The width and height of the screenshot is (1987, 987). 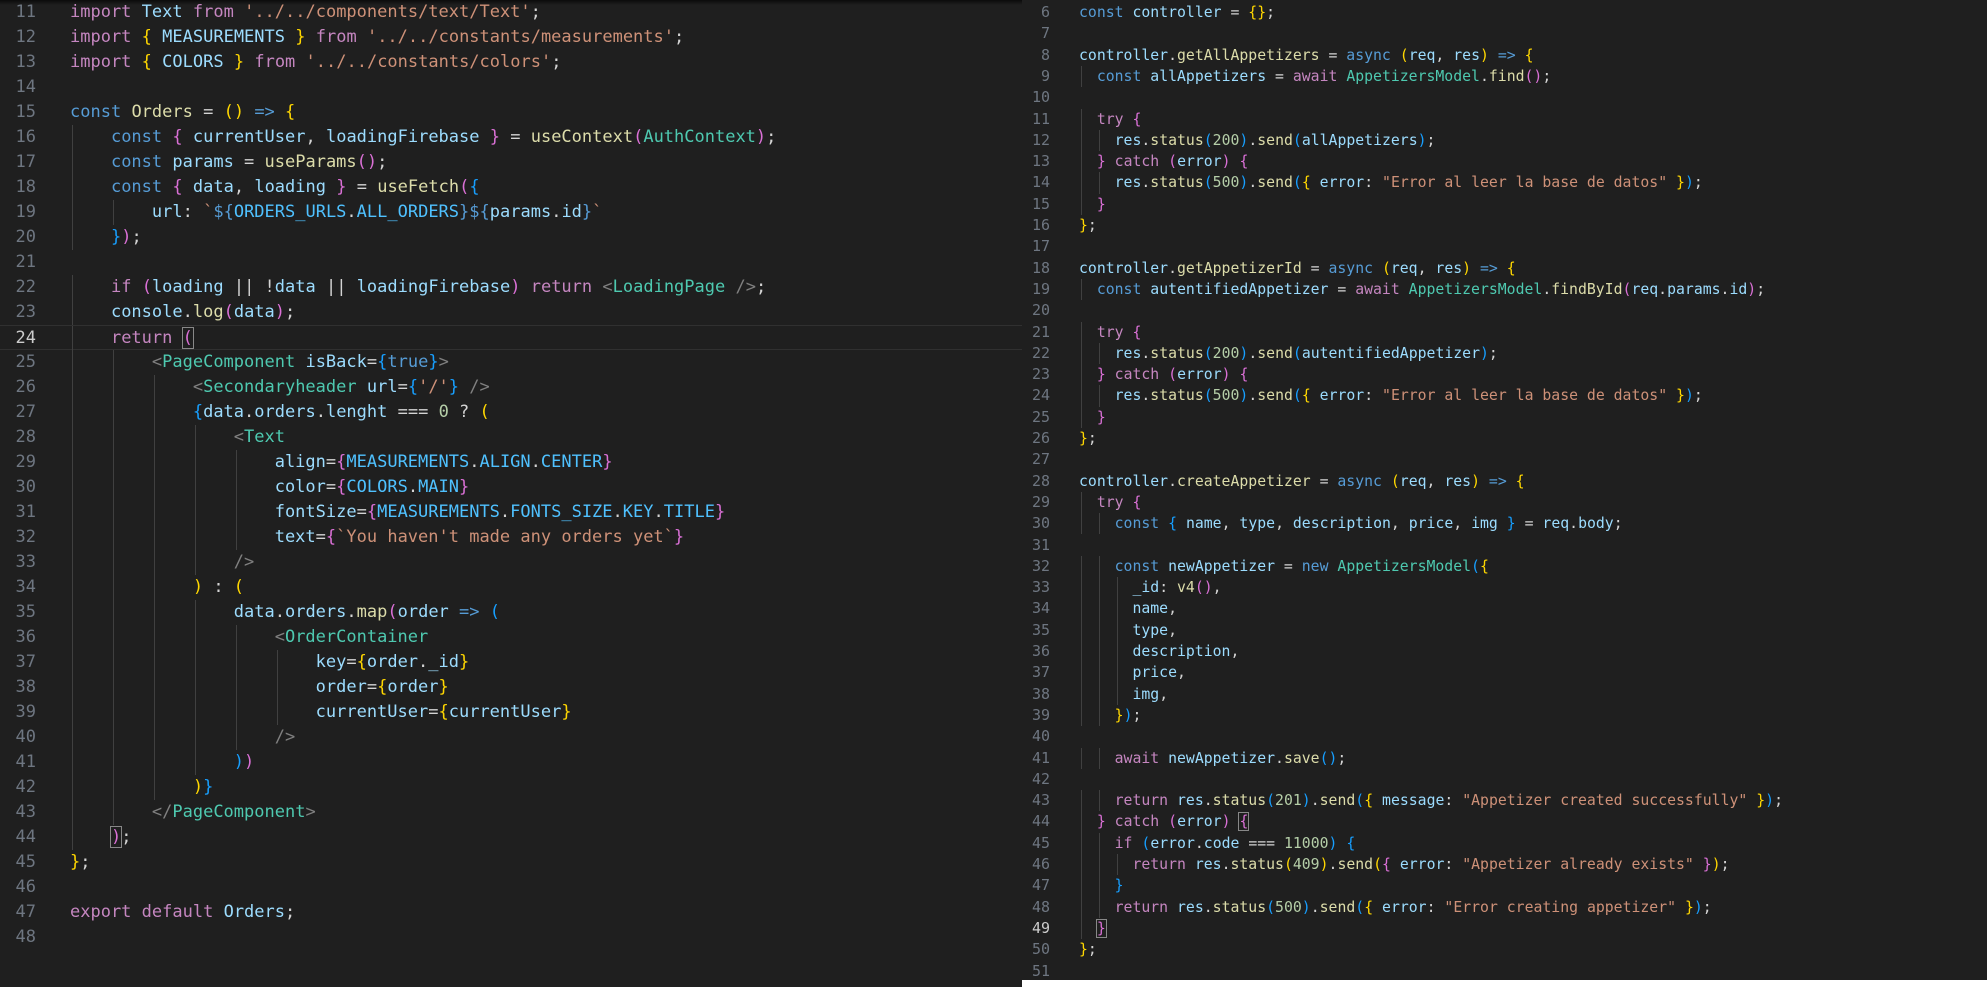 I want to click on line-number: 48, so click(x=25, y=937).